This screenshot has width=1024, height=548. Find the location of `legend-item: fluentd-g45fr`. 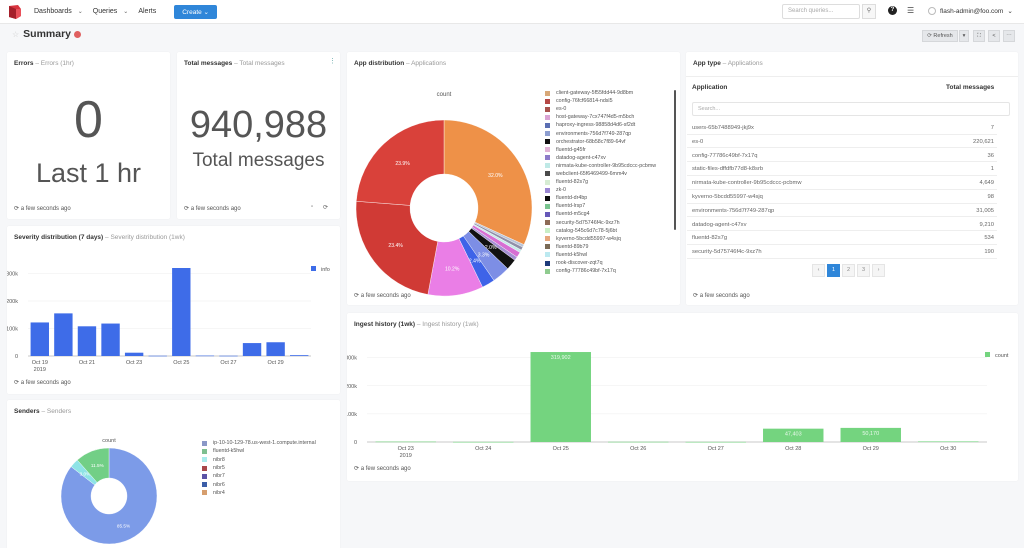

legend-item: fluentd-g45fr is located at coordinates (600, 150).